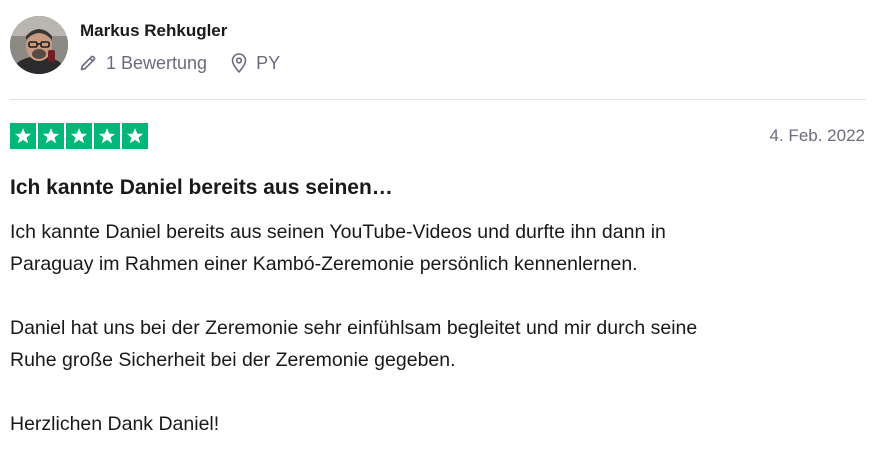  I want to click on pencil-icon, so click(88, 63).